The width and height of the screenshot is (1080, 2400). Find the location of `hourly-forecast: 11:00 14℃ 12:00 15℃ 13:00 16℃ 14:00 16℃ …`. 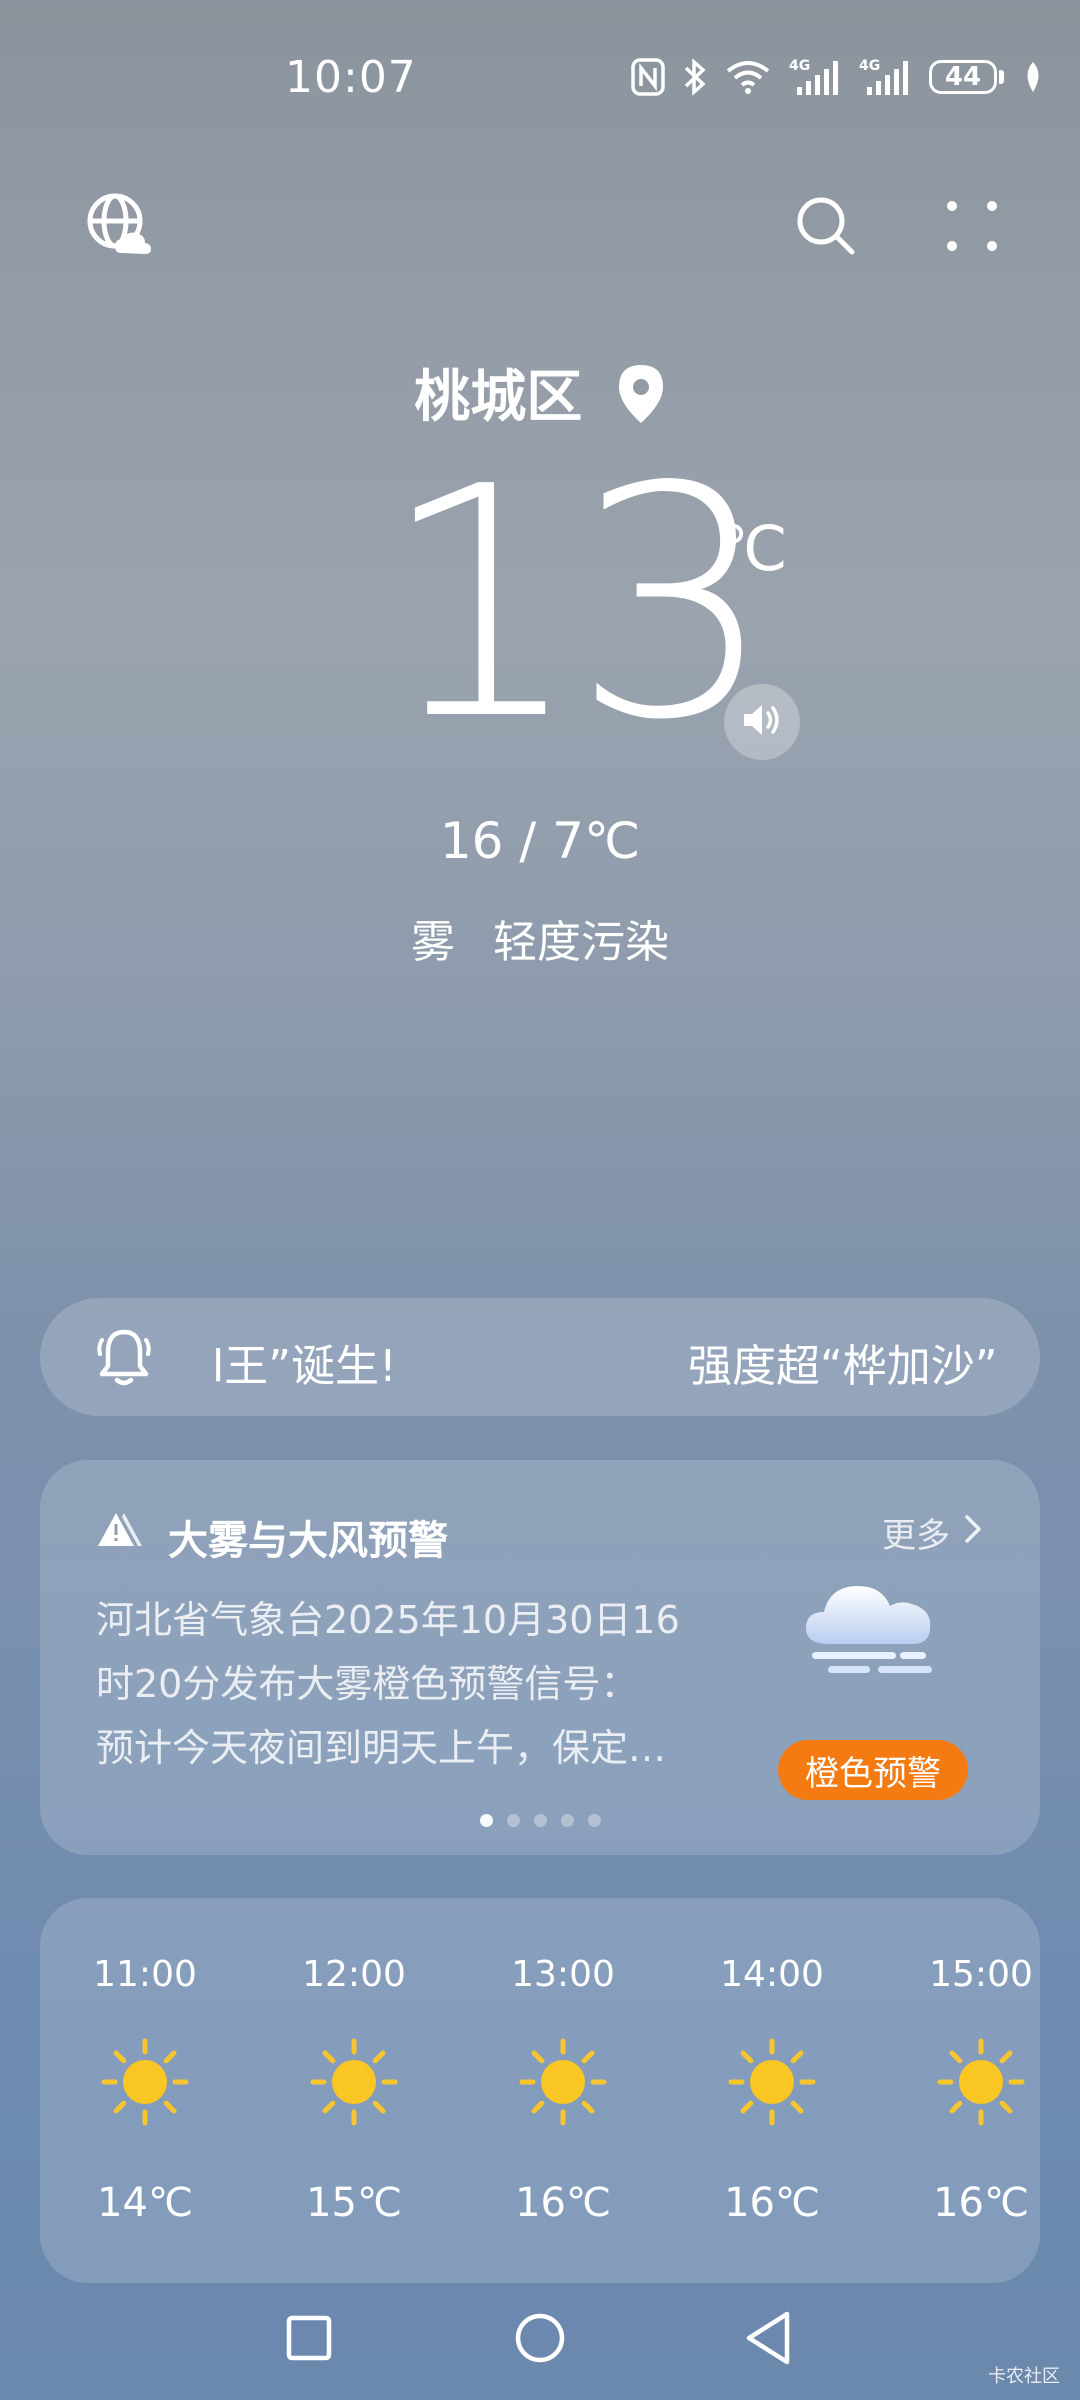

hourly-forecast: 11:00 14℃ 12:00 15℃ 13:00 16℃ 14:00 16℃ … is located at coordinates (540, 2090).